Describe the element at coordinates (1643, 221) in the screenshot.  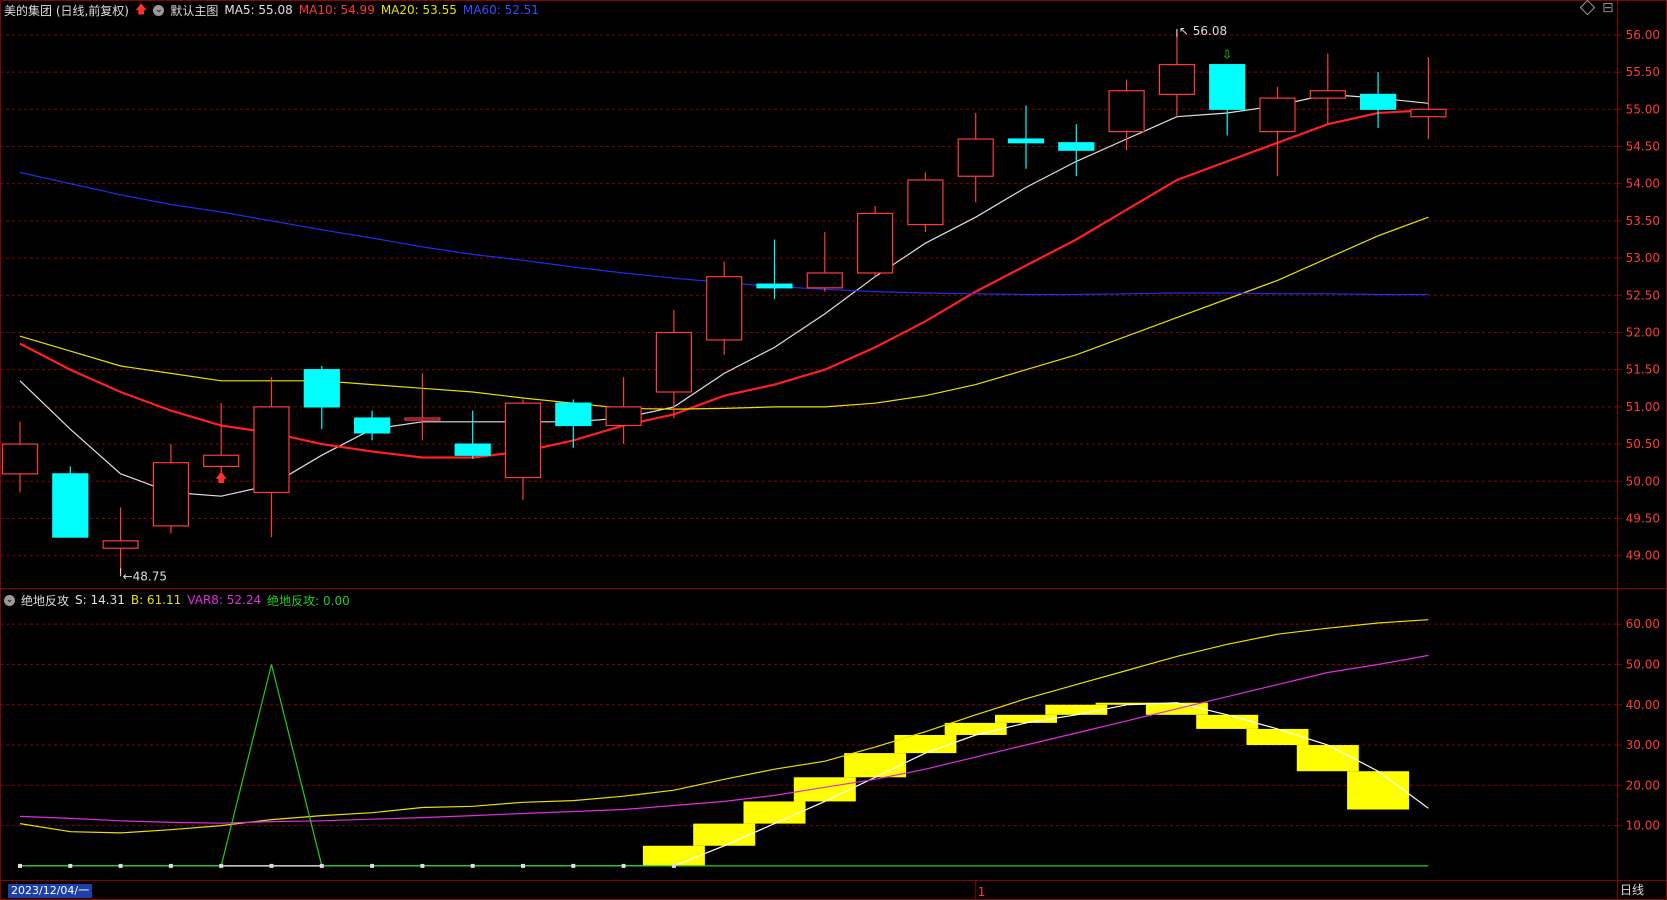
I see `price-tick-label: 53.50` at that location.